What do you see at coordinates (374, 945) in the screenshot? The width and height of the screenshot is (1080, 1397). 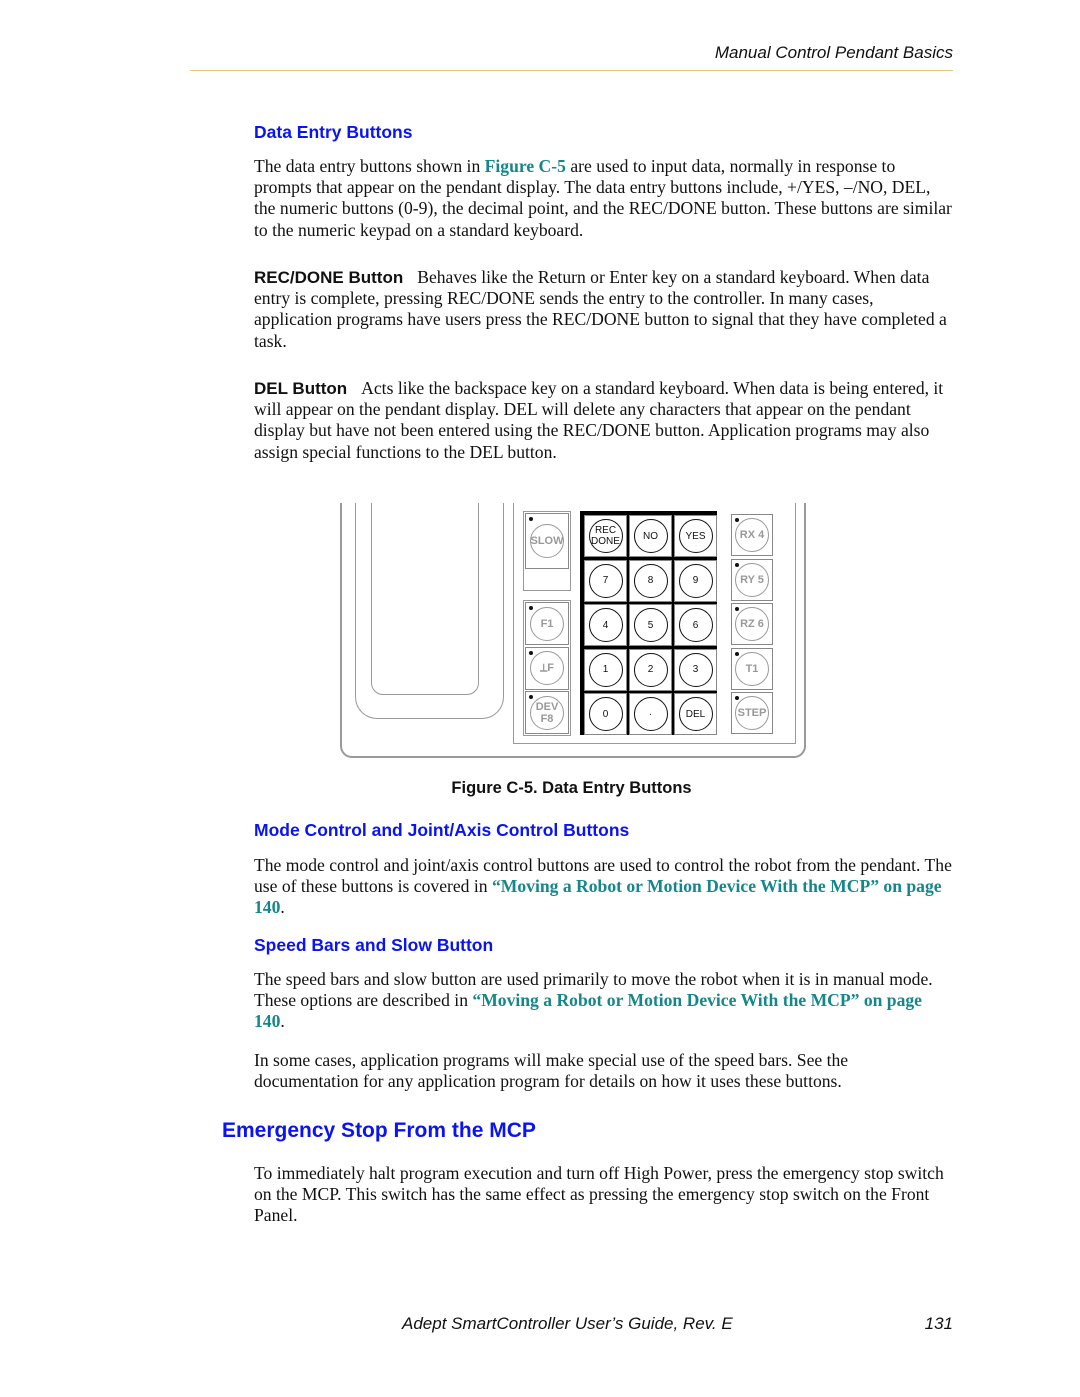 I see `heading-speed: Speed Bars and Slow Button` at bounding box center [374, 945].